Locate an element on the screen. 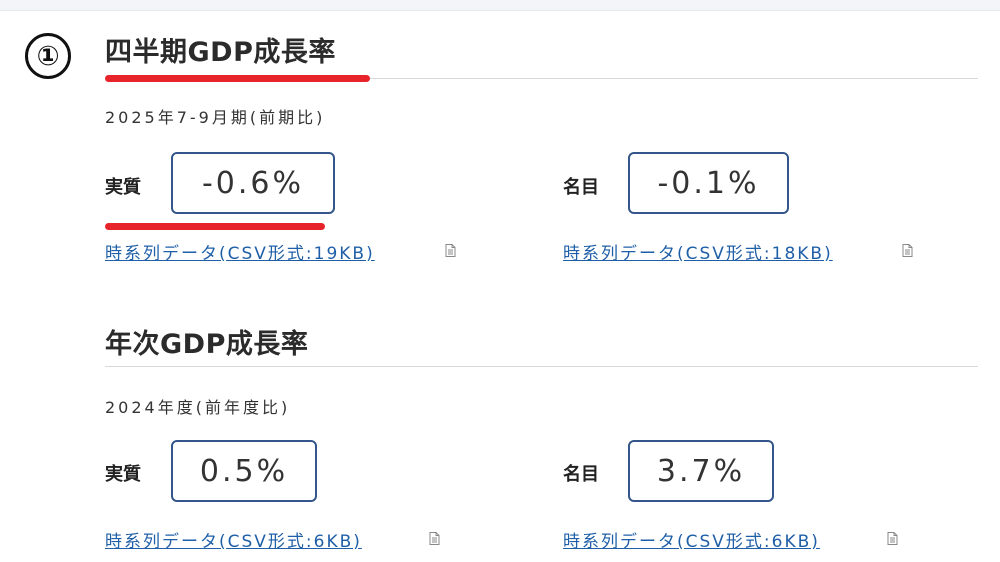 Image resolution: width=1000 pixels, height=562 pixels. title-underline-highlight is located at coordinates (237, 78).